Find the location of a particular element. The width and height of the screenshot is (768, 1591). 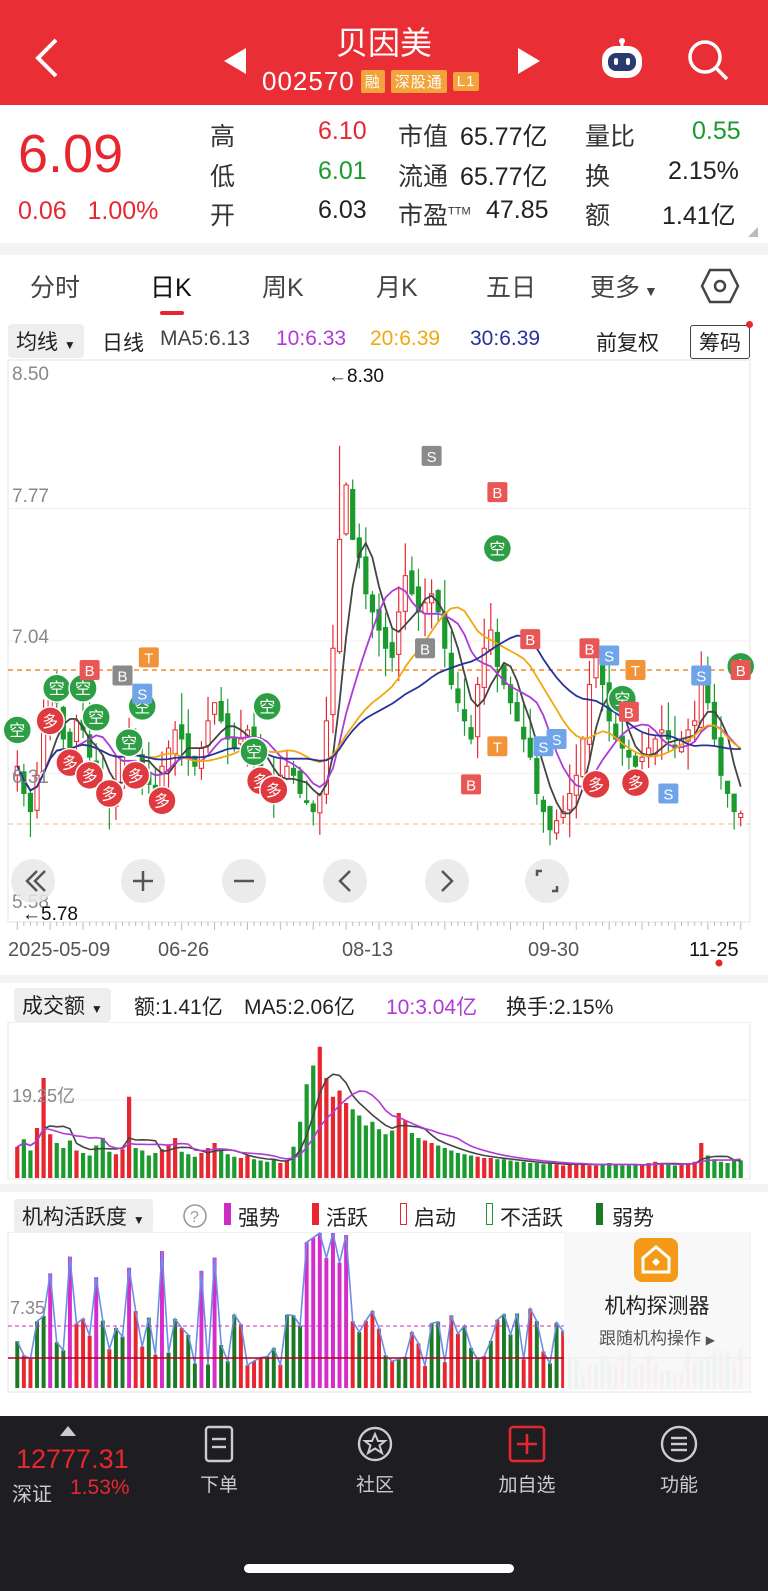

signal-buy: B is located at coordinates (628, 711).